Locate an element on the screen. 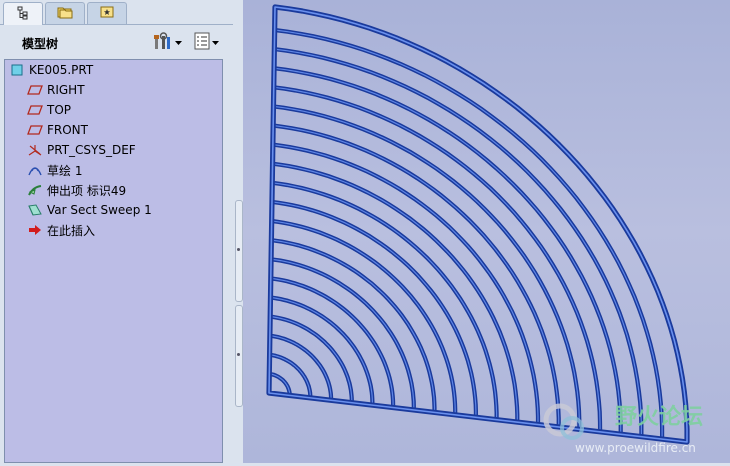 The width and height of the screenshot is (730, 466). folder-icon is located at coordinates (65, 13).